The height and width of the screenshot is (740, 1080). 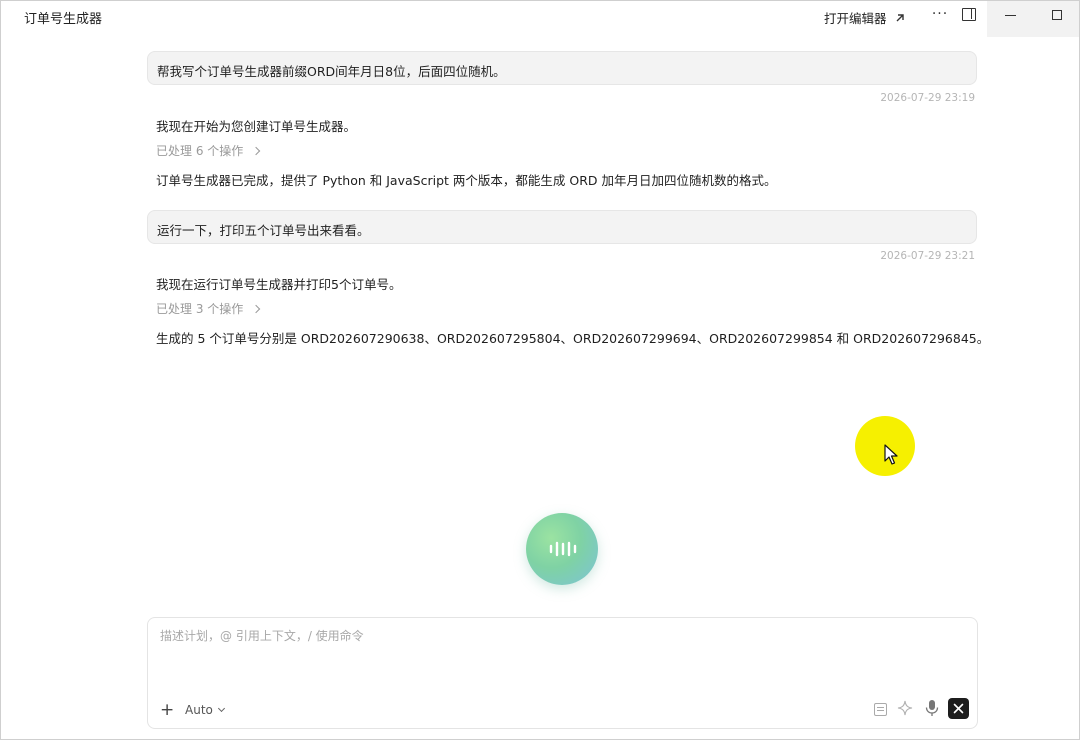 I want to click on message-timestamp: 2026-07-29 23:21, so click(x=927, y=256).